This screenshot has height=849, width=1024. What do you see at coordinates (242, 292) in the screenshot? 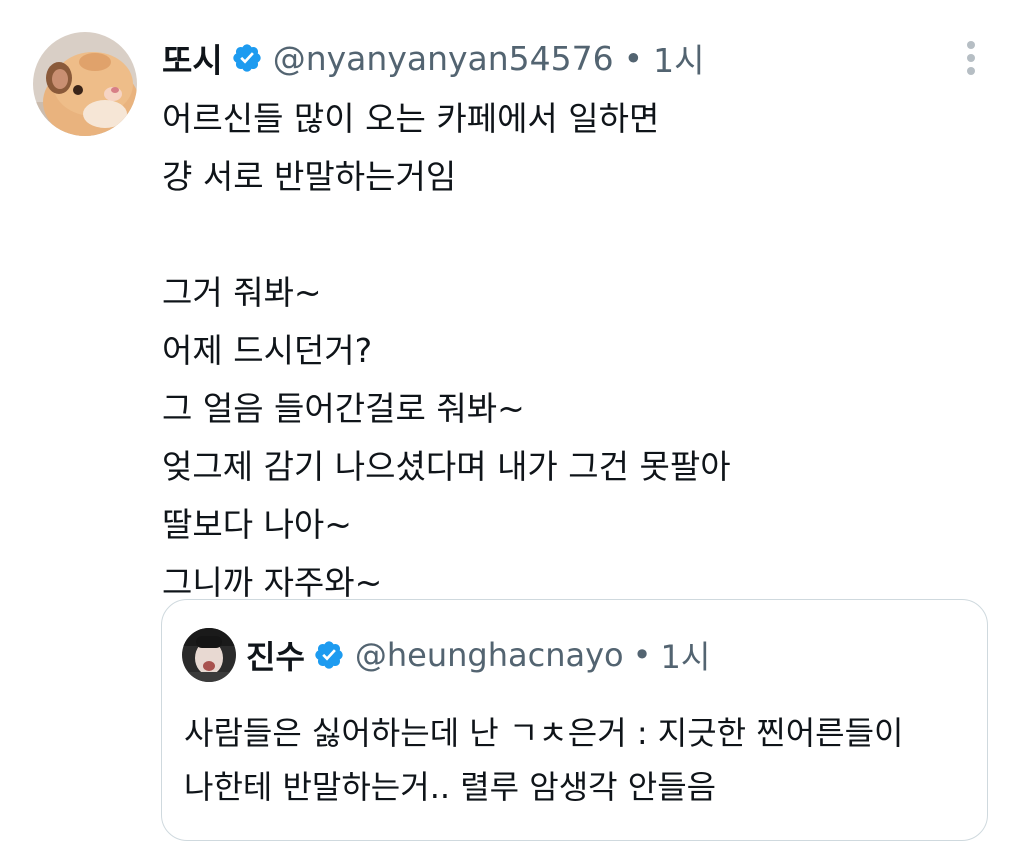
I see `tweet-line: 그거 줘봐~` at bounding box center [242, 292].